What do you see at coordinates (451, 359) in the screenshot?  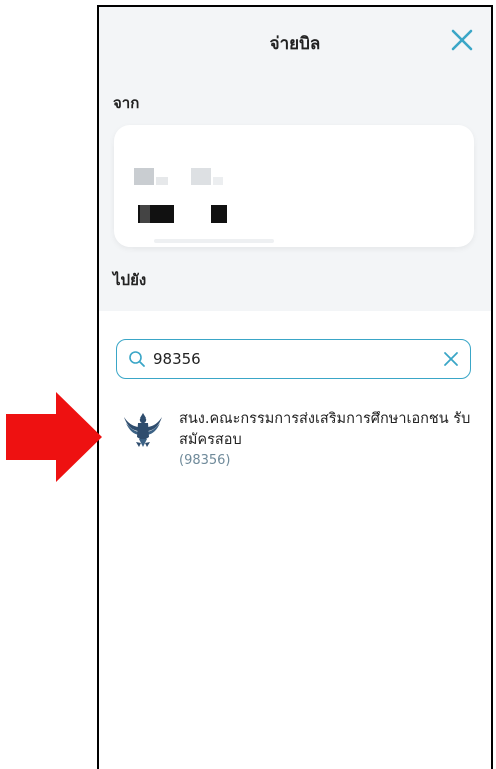 I see `clear-icon` at bounding box center [451, 359].